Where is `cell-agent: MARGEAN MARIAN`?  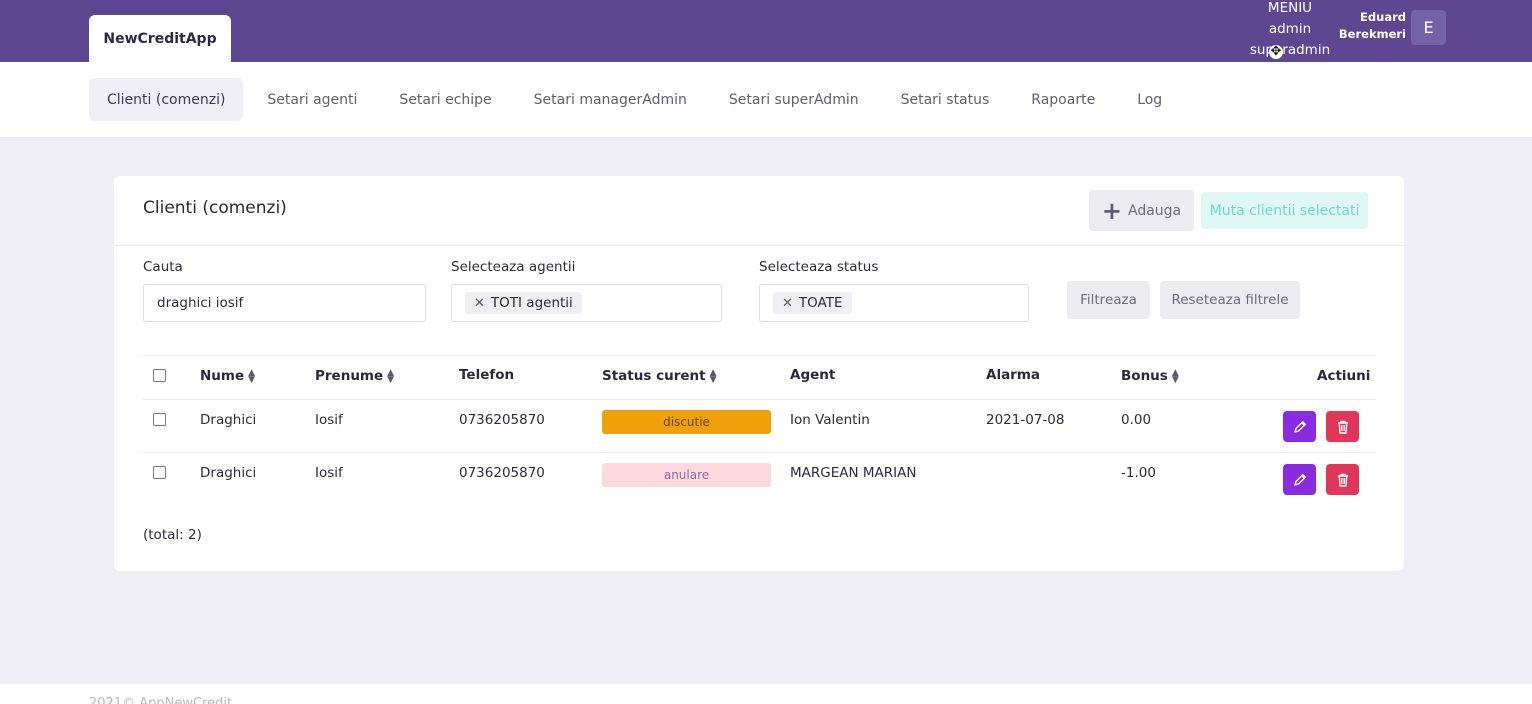
cell-agent: MARGEAN MARIAN is located at coordinates (853, 473).